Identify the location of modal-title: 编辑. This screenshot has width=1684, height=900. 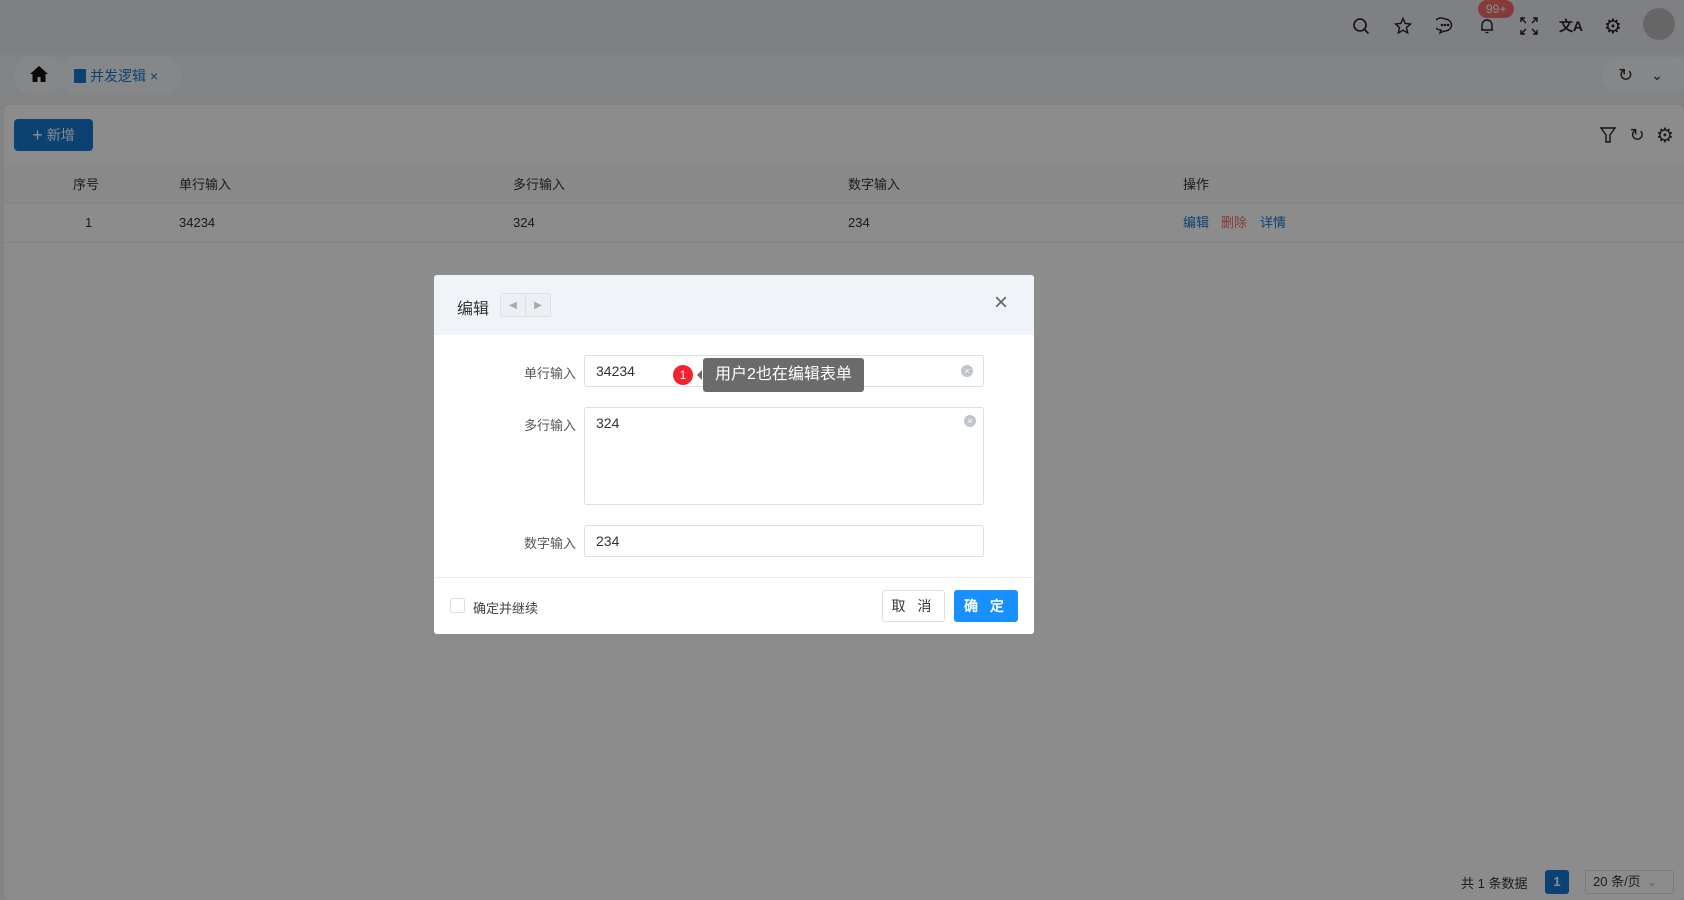
(473, 309).